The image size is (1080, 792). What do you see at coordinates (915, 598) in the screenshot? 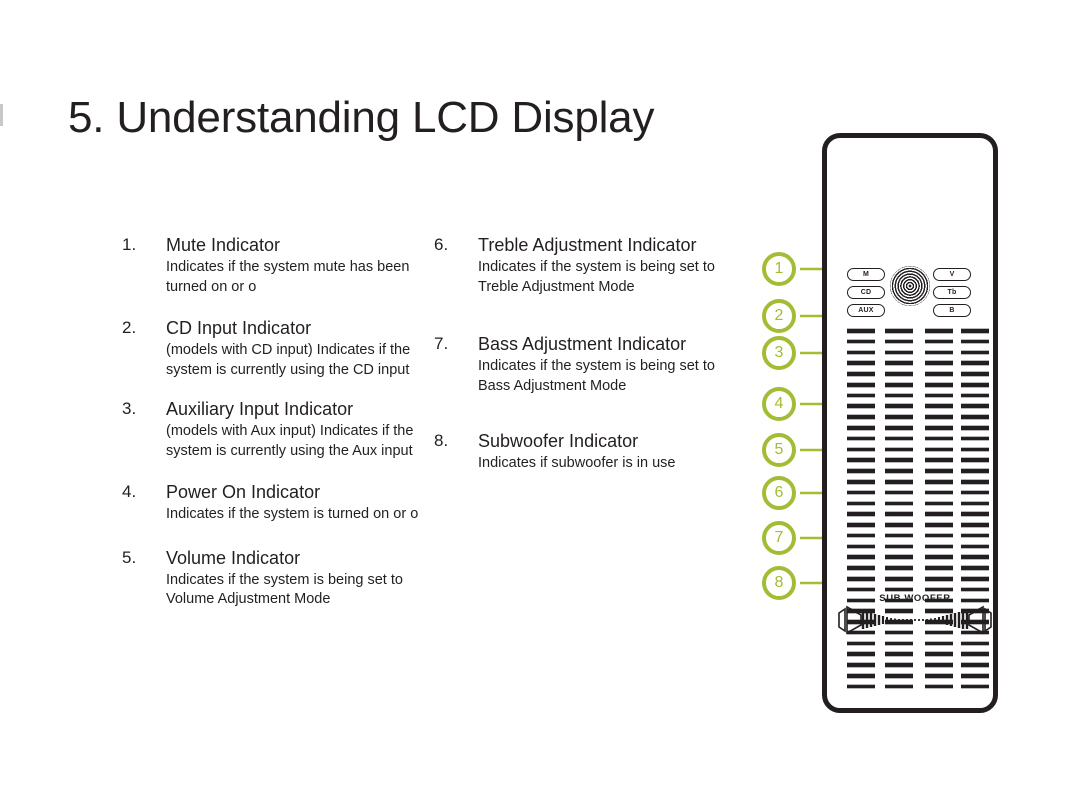
I see `subwoofer-label: SUB WOOFER` at bounding box center [915, 598].